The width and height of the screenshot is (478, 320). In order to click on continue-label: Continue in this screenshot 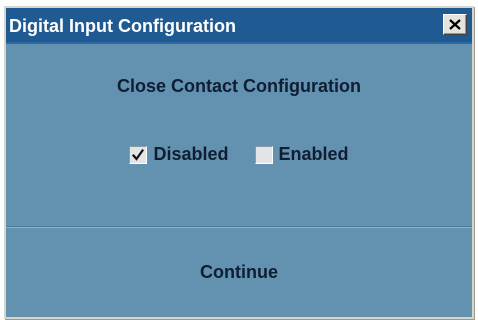, I will do `click(239, 272)`.